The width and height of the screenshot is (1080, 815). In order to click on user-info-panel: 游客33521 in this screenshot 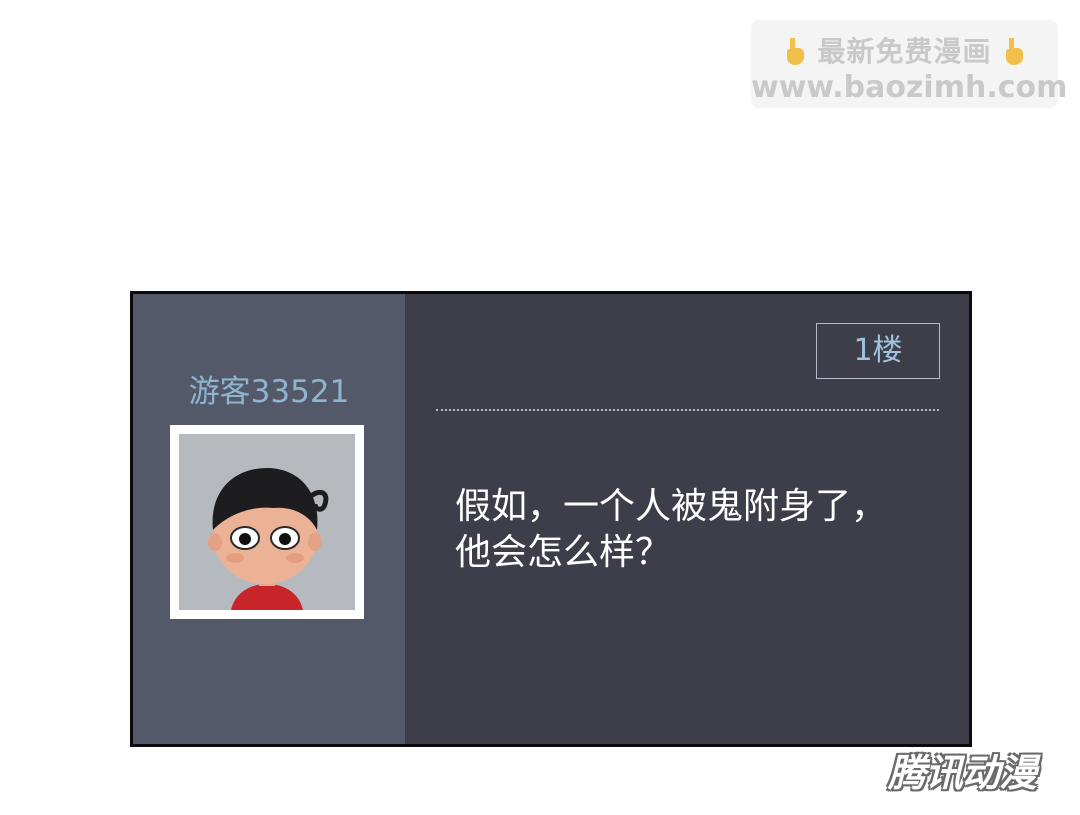, I will do `click(269, 519)`.